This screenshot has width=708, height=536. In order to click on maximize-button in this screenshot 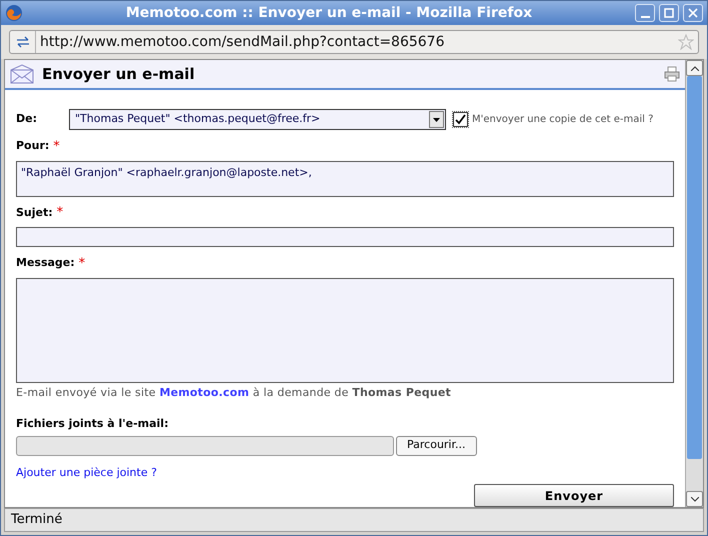, I will do `click(669, 13)`.